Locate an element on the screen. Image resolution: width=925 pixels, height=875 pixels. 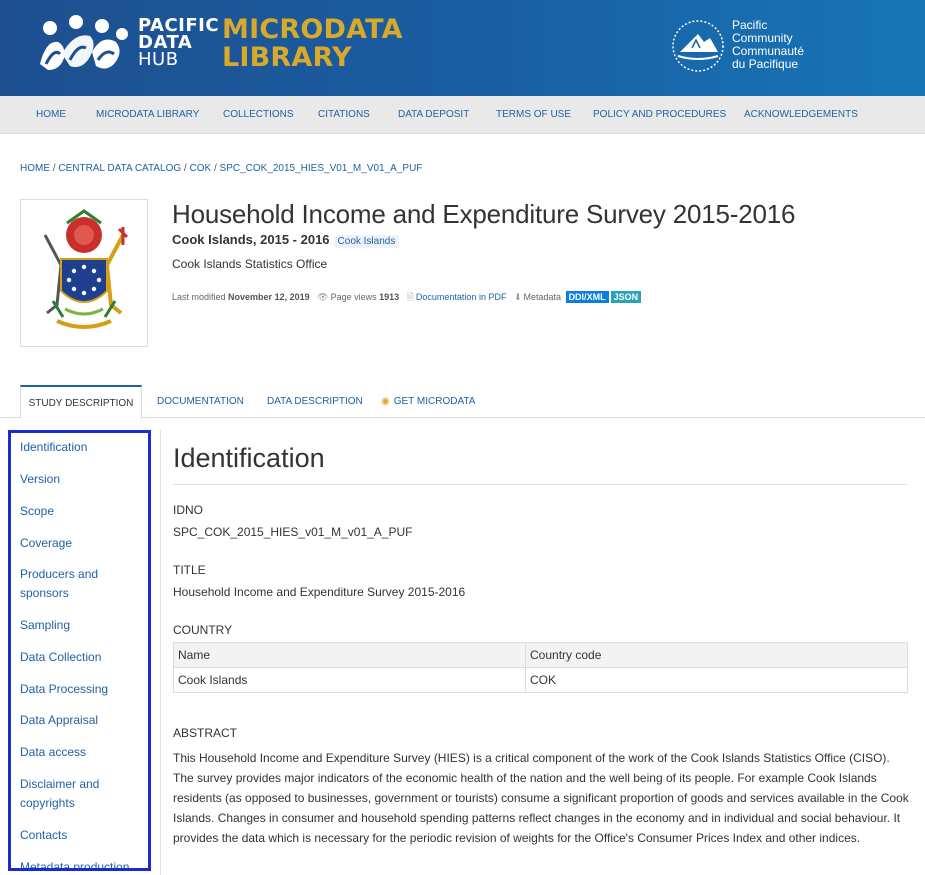
table-header-row: Name Country code is located at coordinates (540, 655).